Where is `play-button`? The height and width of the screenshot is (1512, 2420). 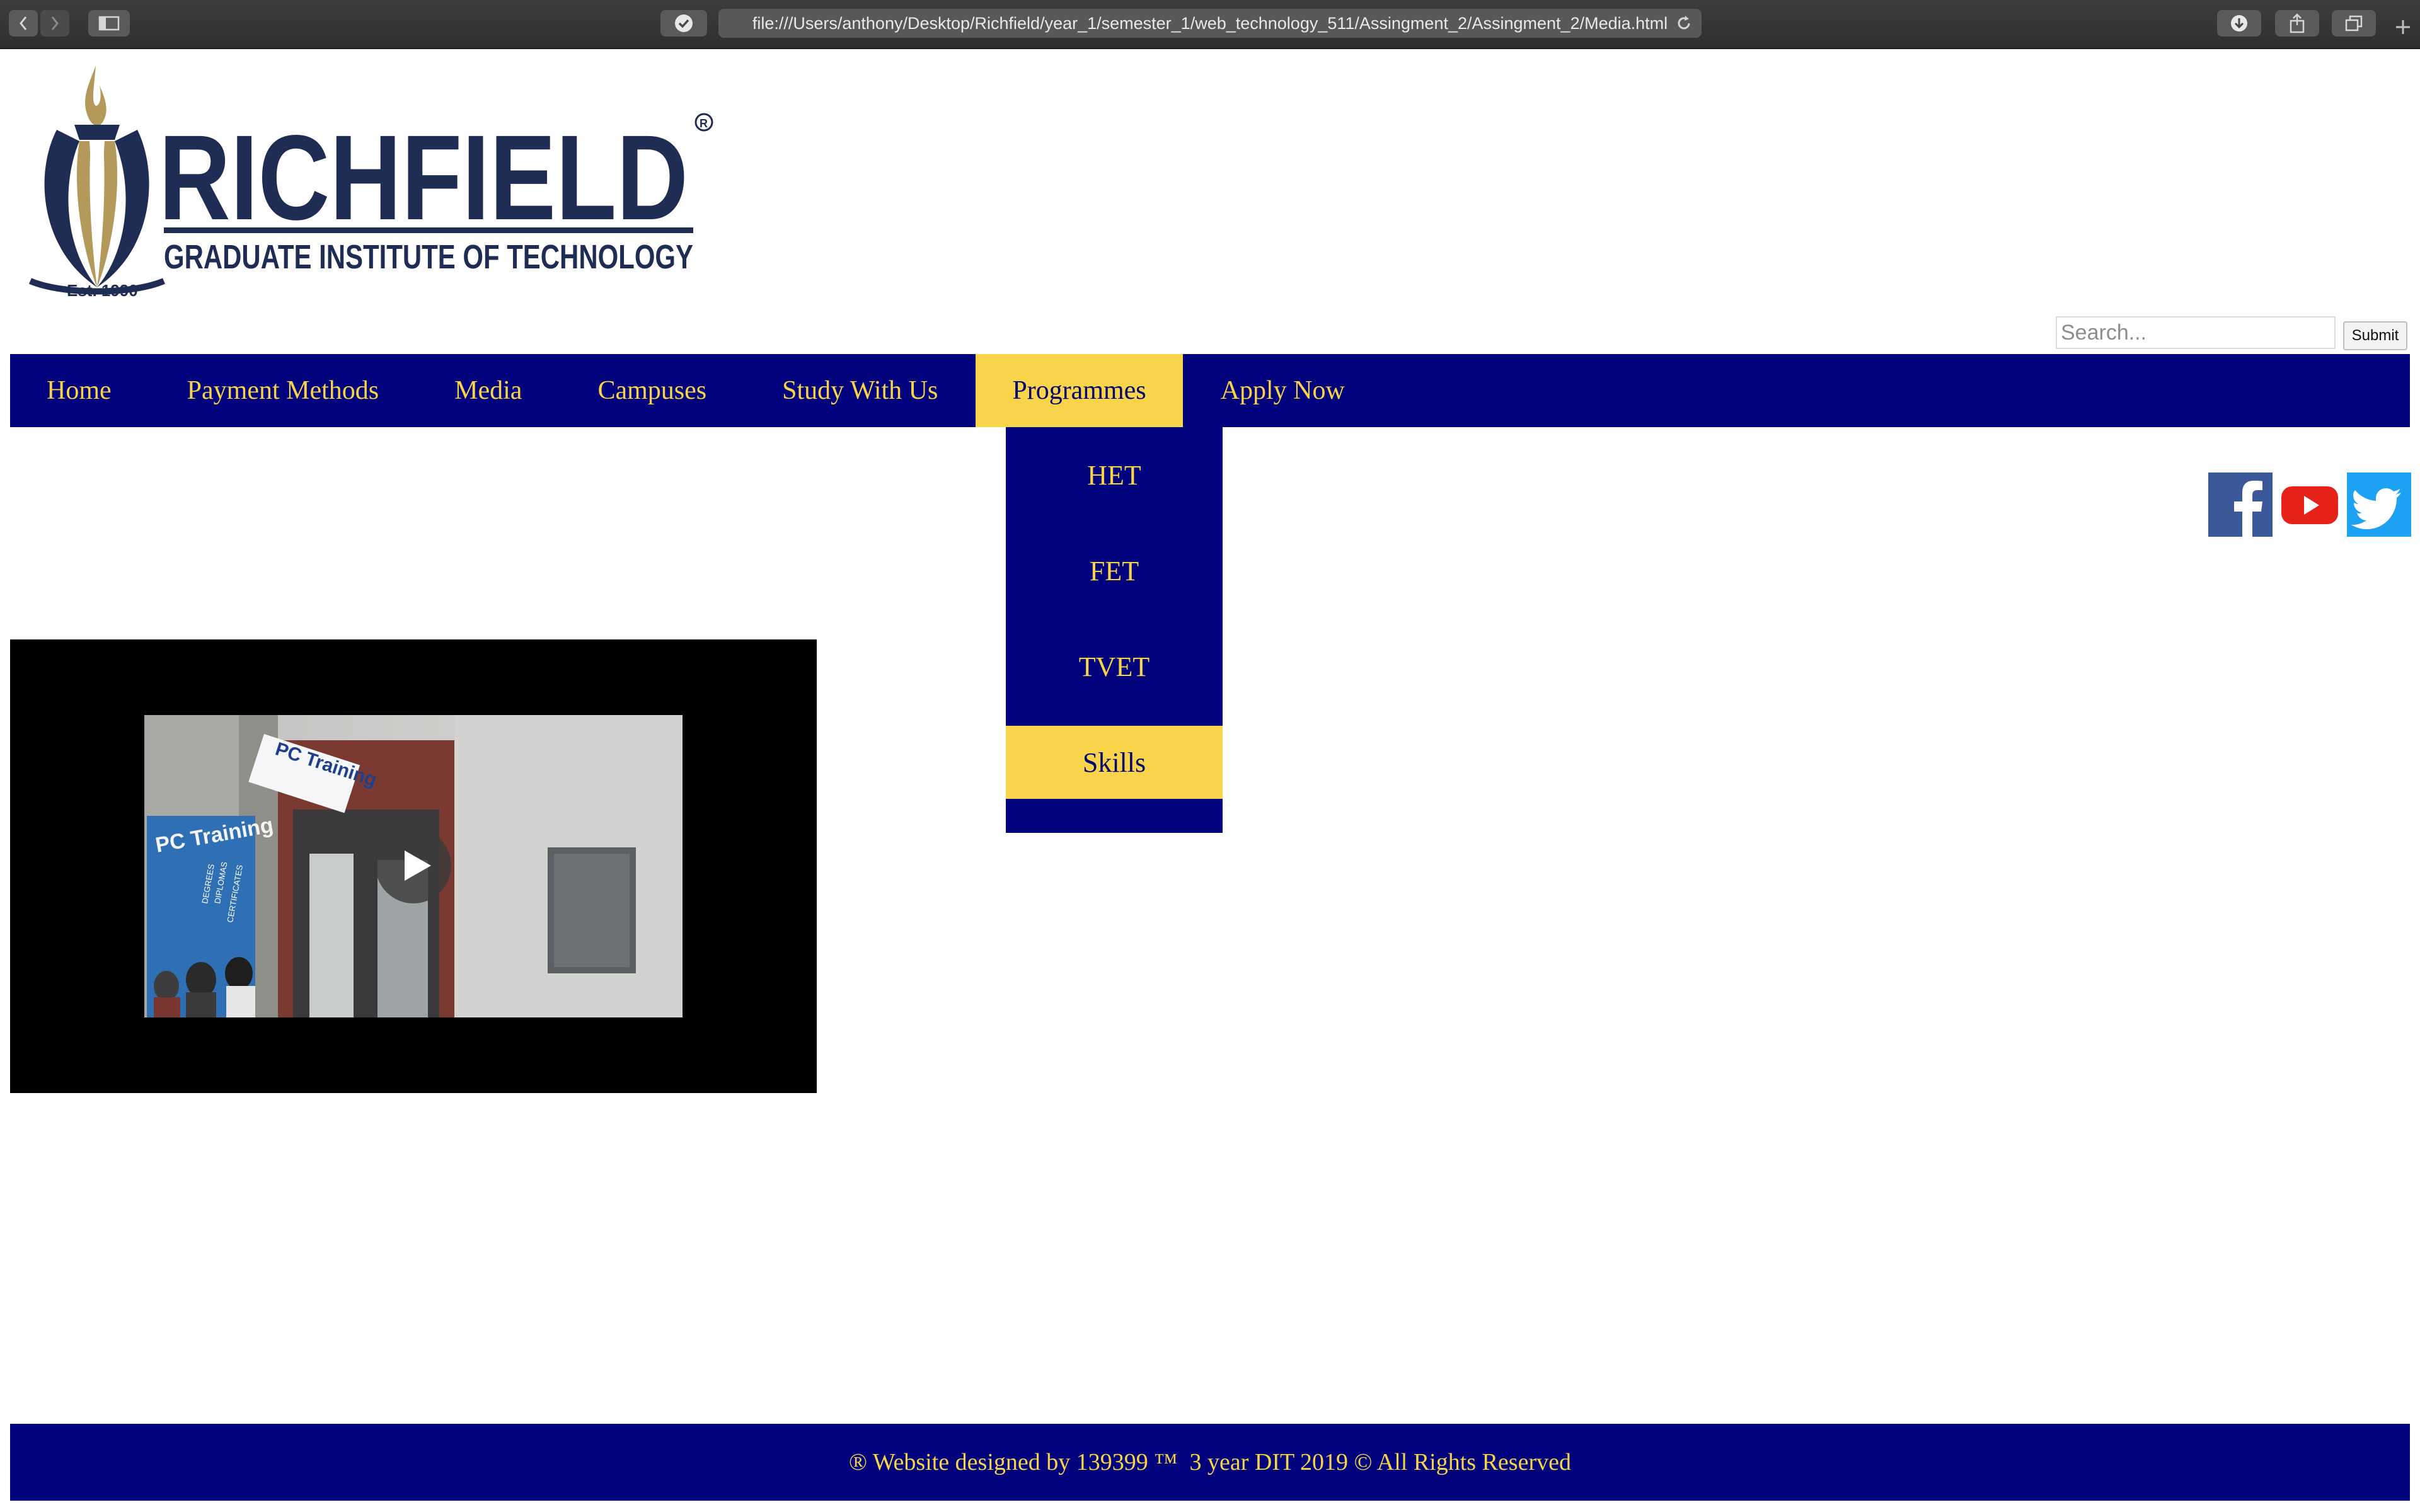 play-button is located at coordinates (414, 865).